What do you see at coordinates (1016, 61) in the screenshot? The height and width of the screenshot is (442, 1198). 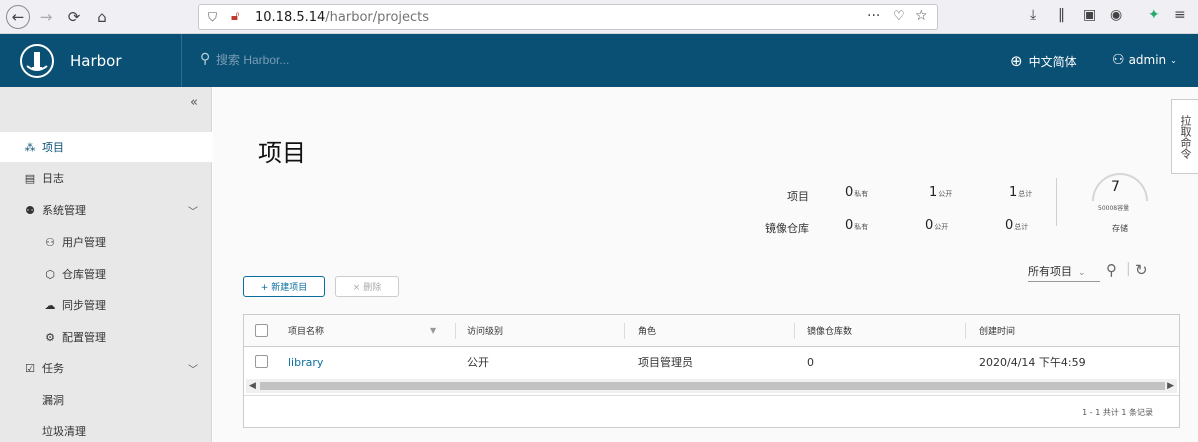 I see `globe-icon: ⊕` at bounding box center [1016, 61].